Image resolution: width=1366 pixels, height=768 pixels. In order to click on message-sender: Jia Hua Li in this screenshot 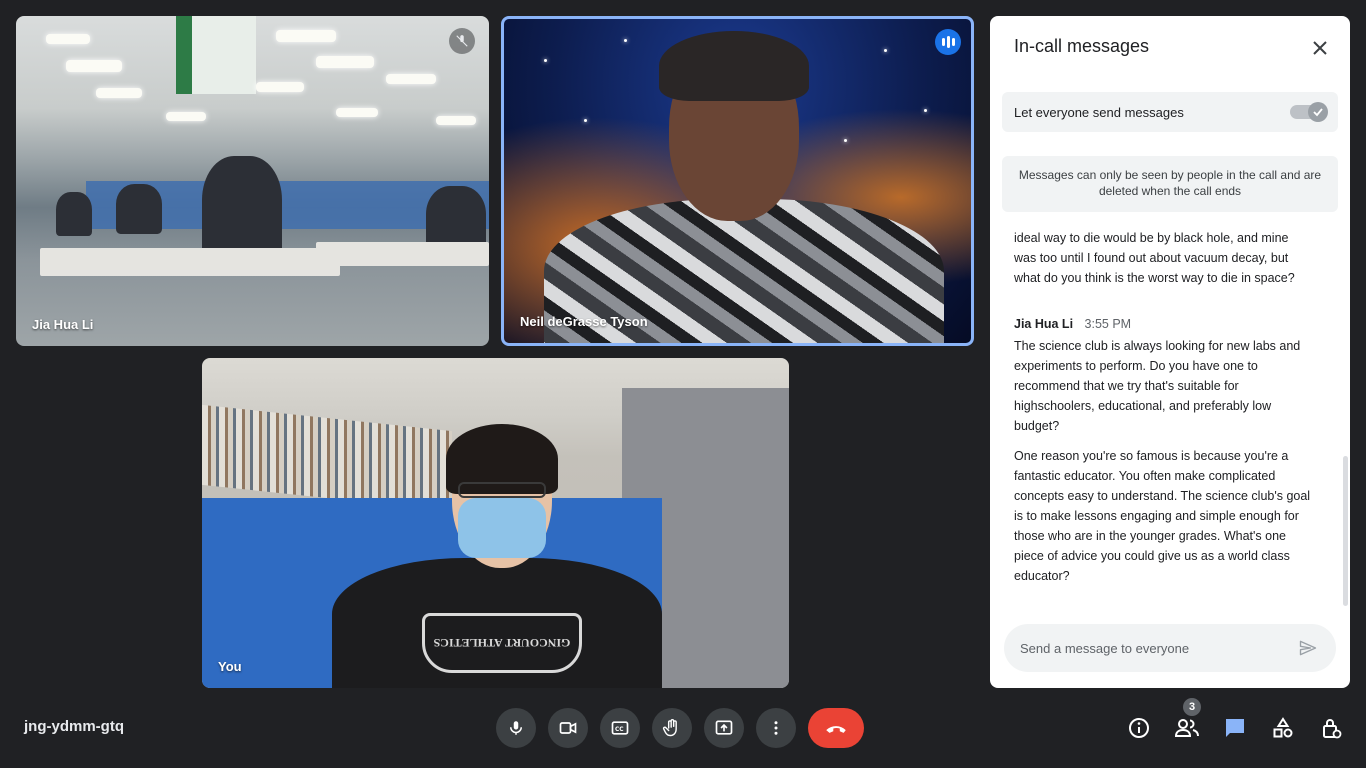, I will do `click(1044, 324)`.